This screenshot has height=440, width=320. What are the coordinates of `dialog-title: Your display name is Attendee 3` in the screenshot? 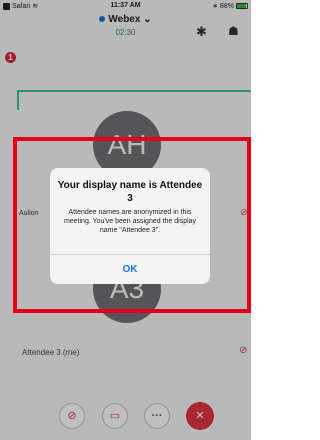 It's located at (130, 192).